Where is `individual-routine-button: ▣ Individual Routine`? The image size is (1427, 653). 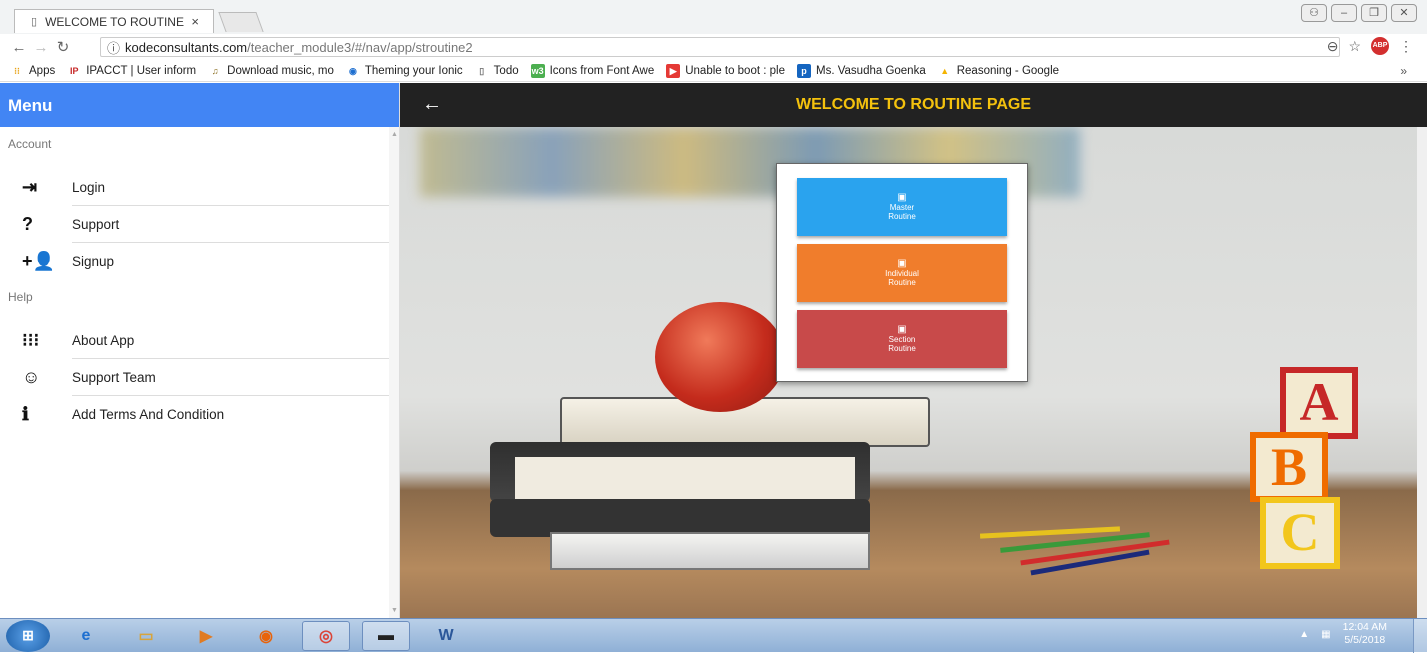 individual-routine-button: ▣ Individual Routine is located at coordinates (902, 273).